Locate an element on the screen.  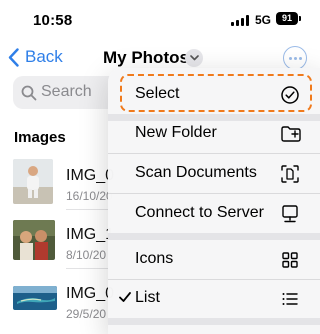
document-scan-icon is located at coordinates (290, 174).